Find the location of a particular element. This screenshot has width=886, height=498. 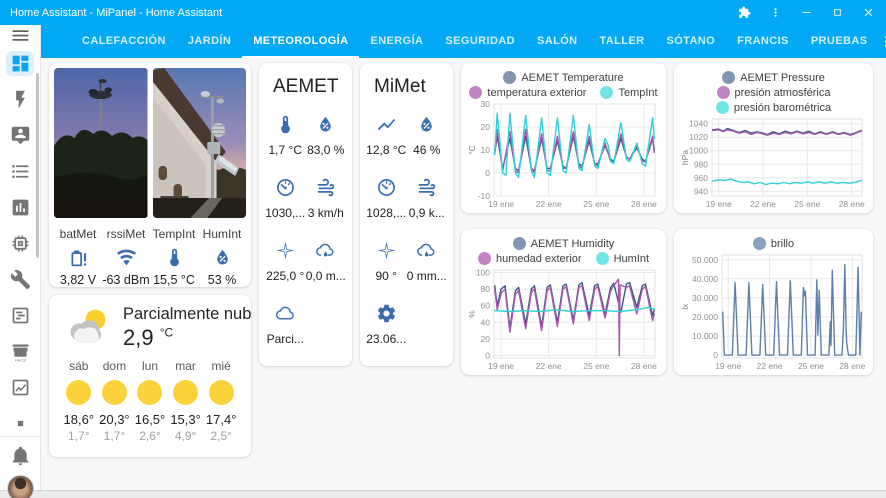

maximize-button is located at coordinates (837, 12).